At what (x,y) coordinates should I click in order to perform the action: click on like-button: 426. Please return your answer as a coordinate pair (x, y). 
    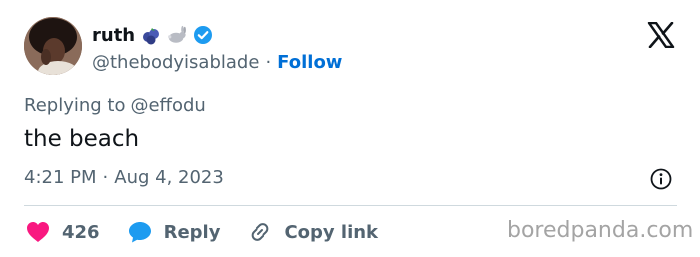
    Looking at the image, I should click on (63, 232).